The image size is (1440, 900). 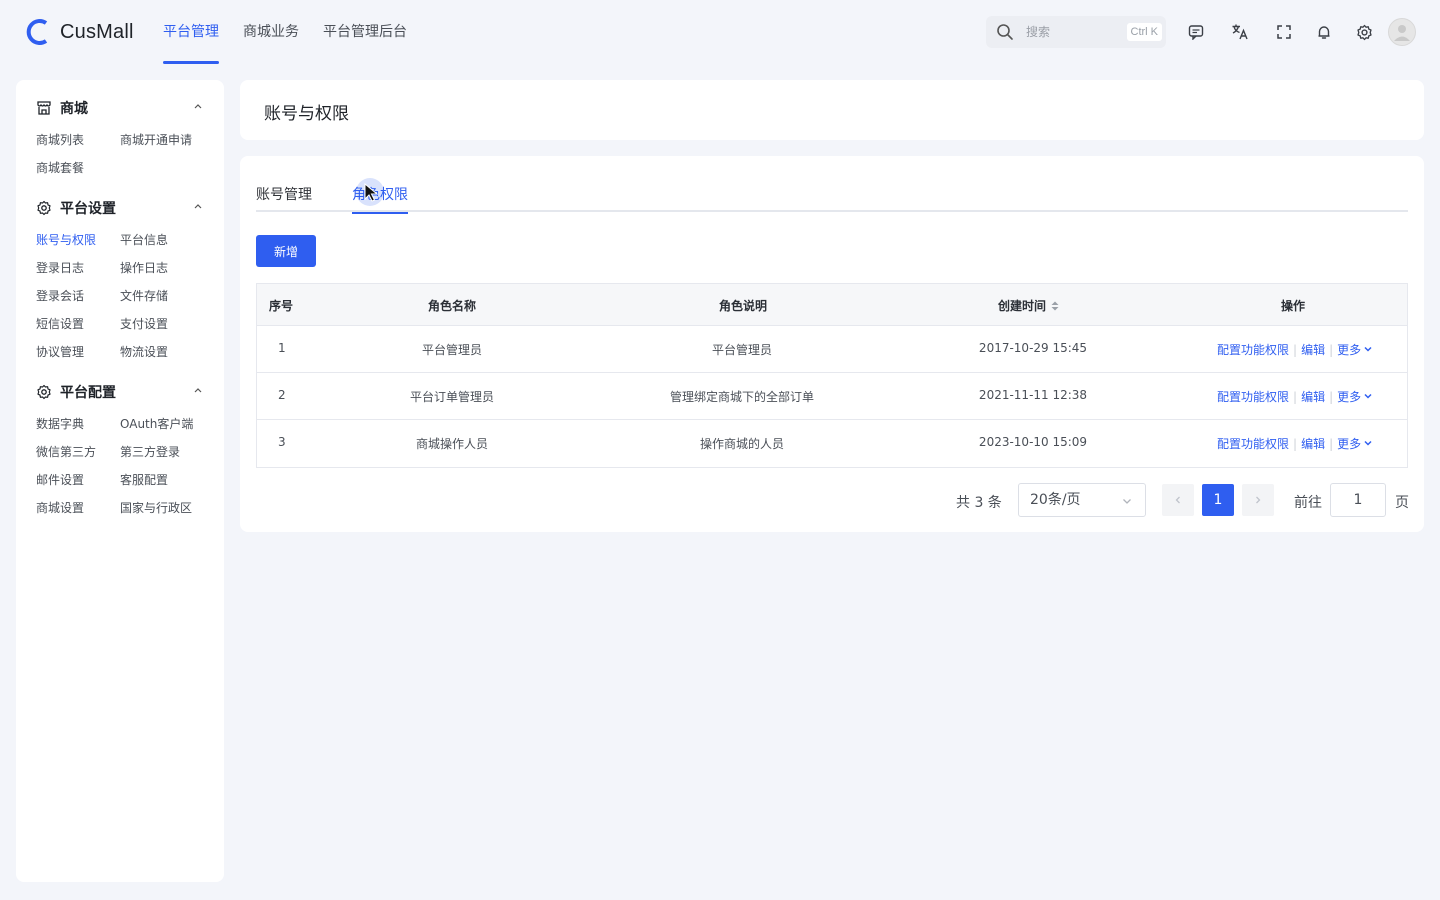 I want to click on sidebar-item-third-party-login: 第三方登录, so click(x=150, y=452).